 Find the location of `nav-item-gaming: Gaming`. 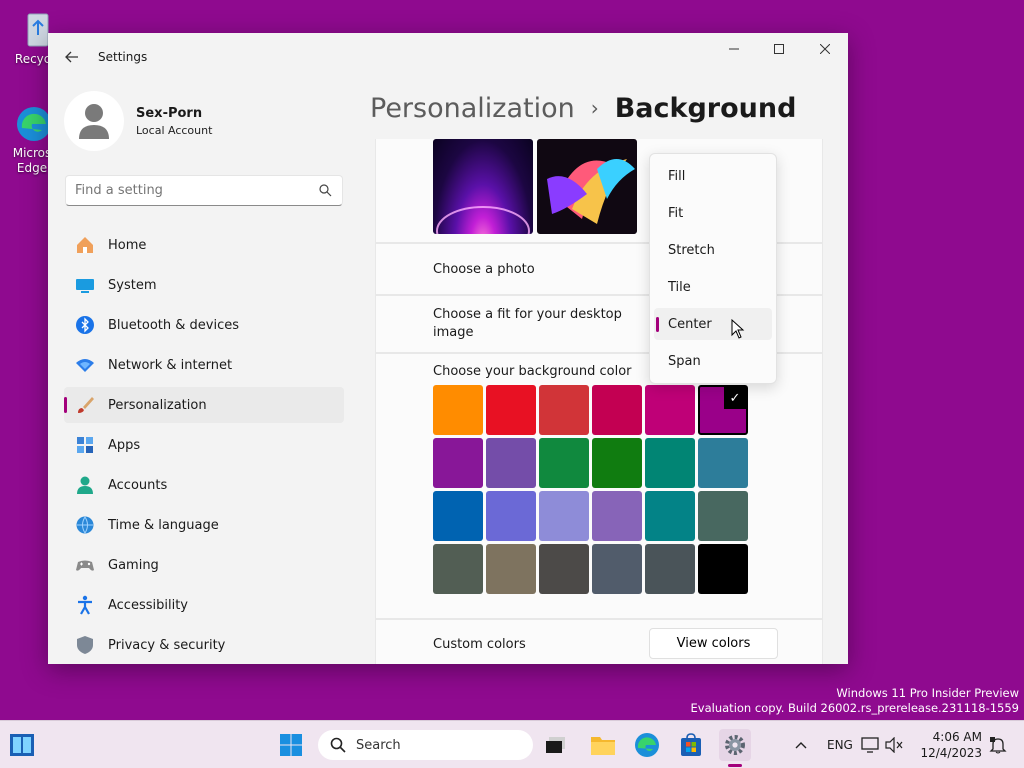

nav-item-gaming: Gaming is located at coordinates (204, 565).